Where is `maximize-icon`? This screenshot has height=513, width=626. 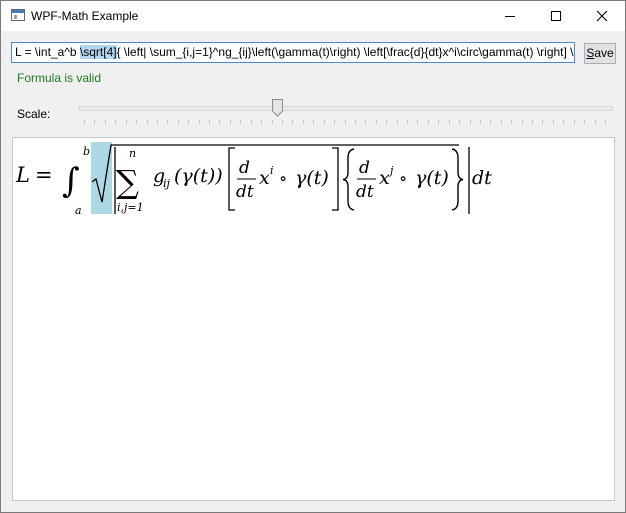
maximize-icon is located at coordinates (556, 16).